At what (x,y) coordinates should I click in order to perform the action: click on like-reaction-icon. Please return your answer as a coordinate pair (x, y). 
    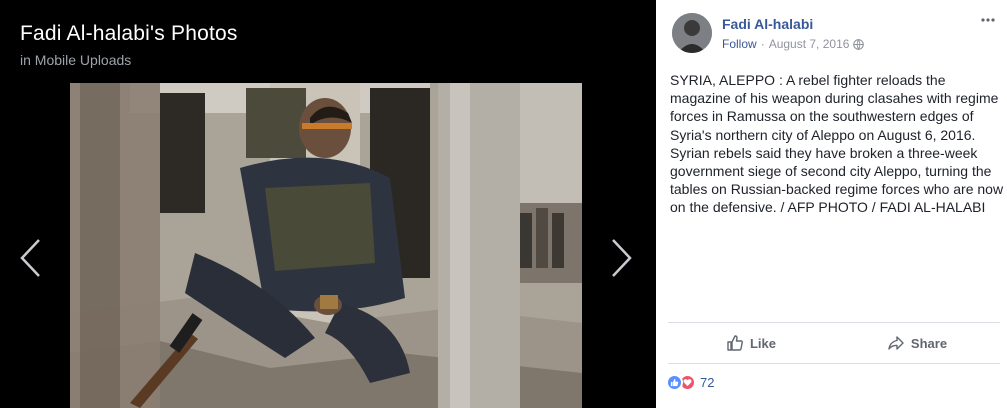
    Looking at the image, I should click on (674, 382).